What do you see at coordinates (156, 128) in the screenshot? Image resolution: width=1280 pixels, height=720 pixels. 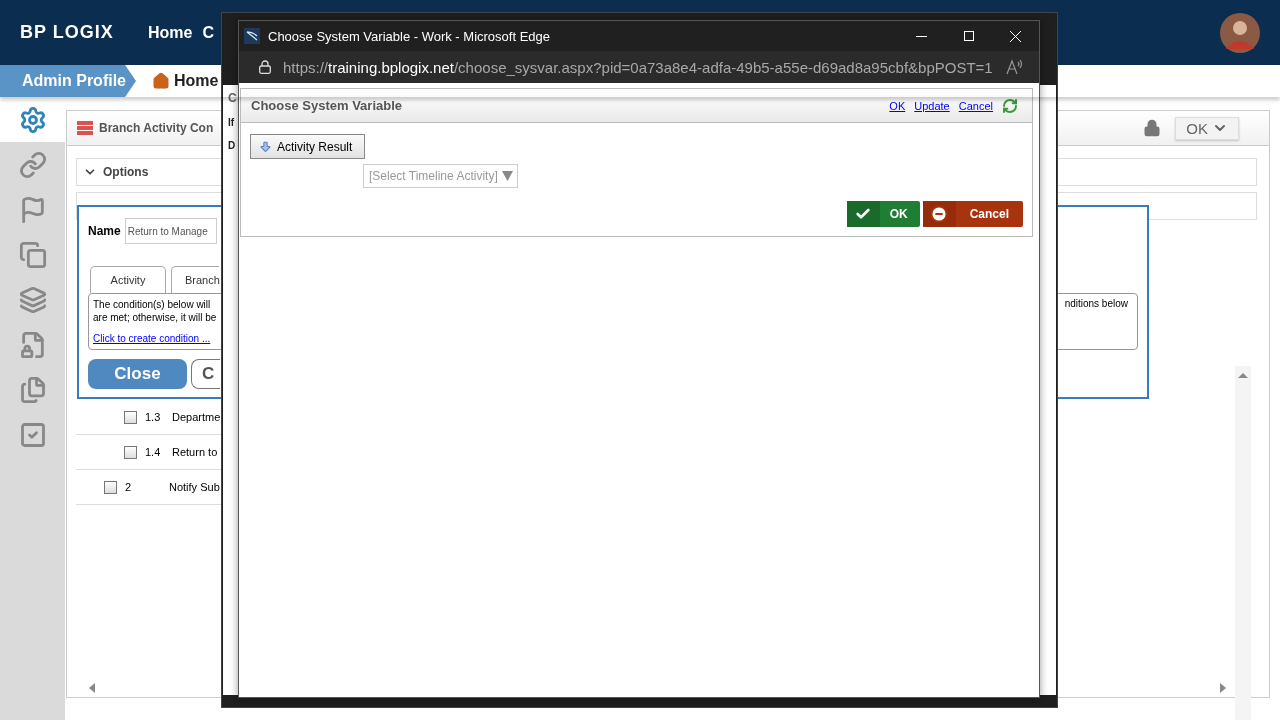 I see `panel-title: Branch Activity Con` at bounding box center [156, 128].